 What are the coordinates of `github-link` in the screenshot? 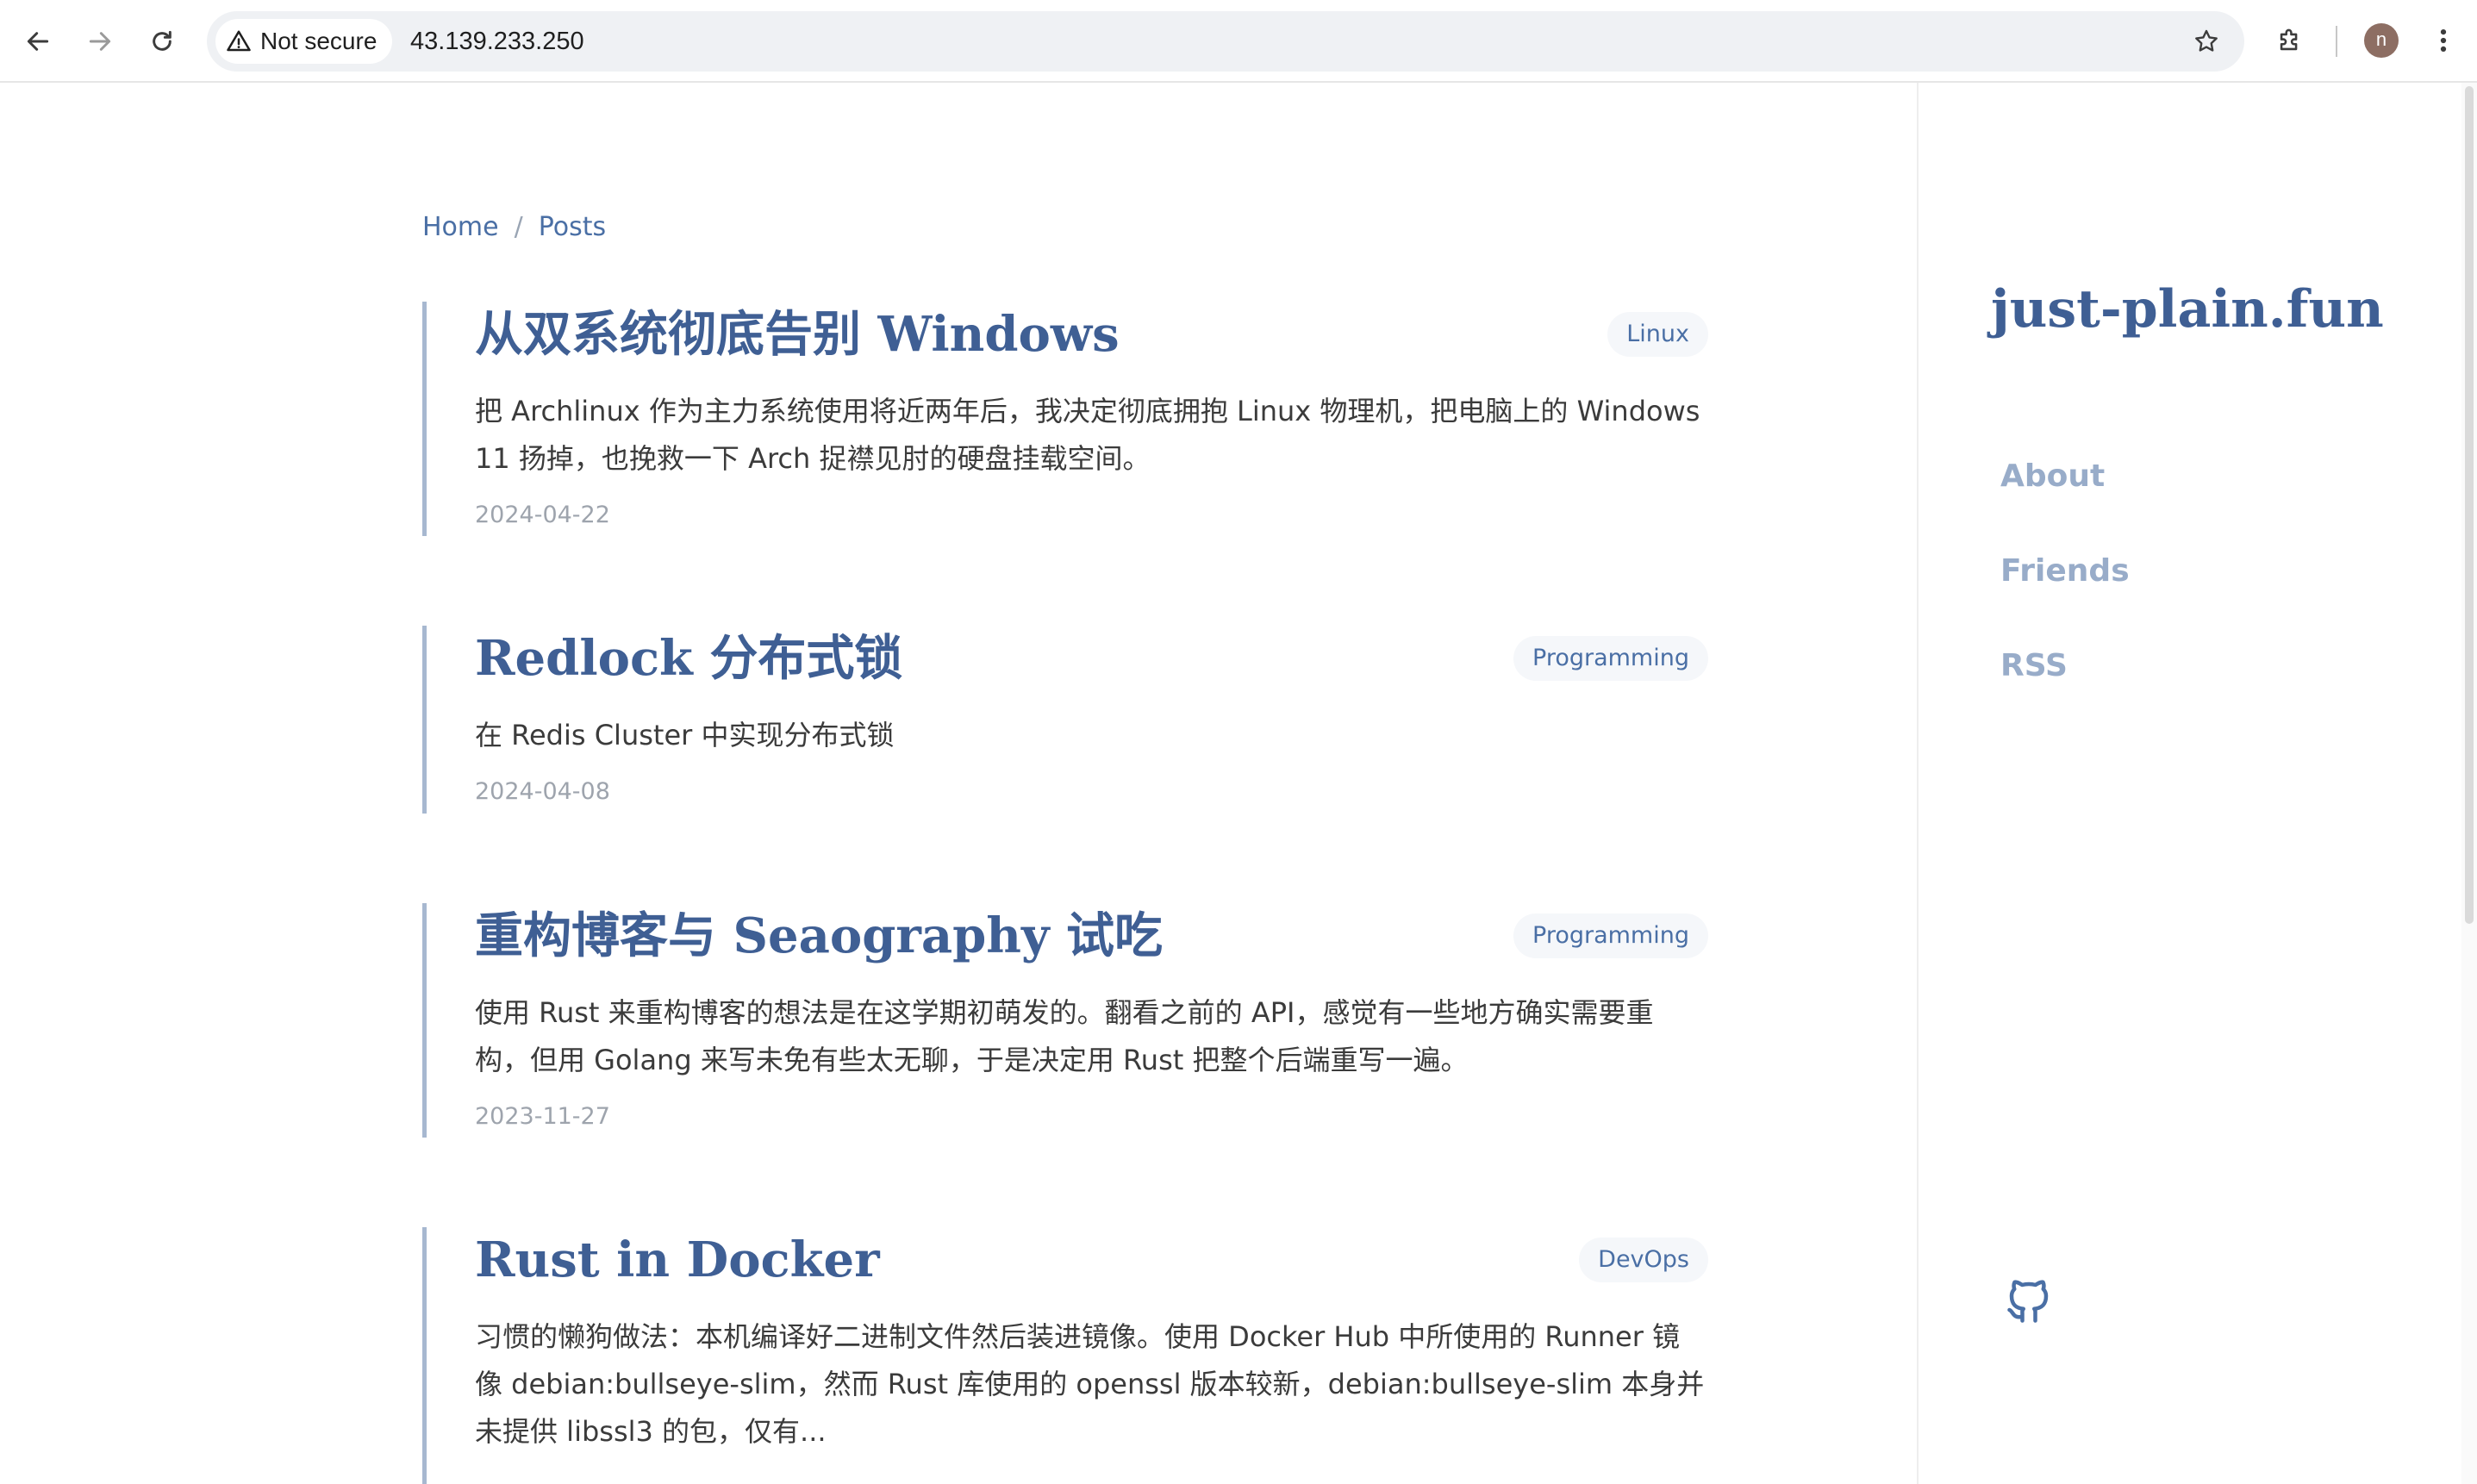 It's located at (2029, 1301).